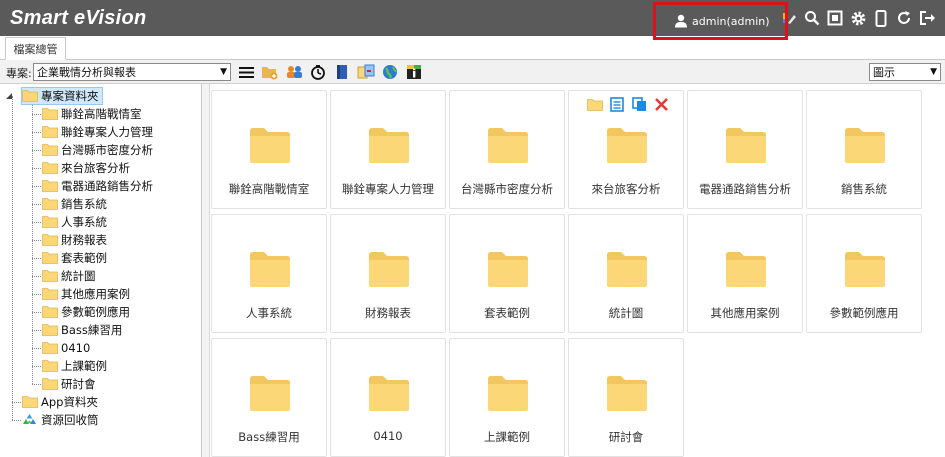  What do you see at coordinates (206, 270) in the screenshot?
I see `tree-scrollbar` at bounding box center [206, 270].